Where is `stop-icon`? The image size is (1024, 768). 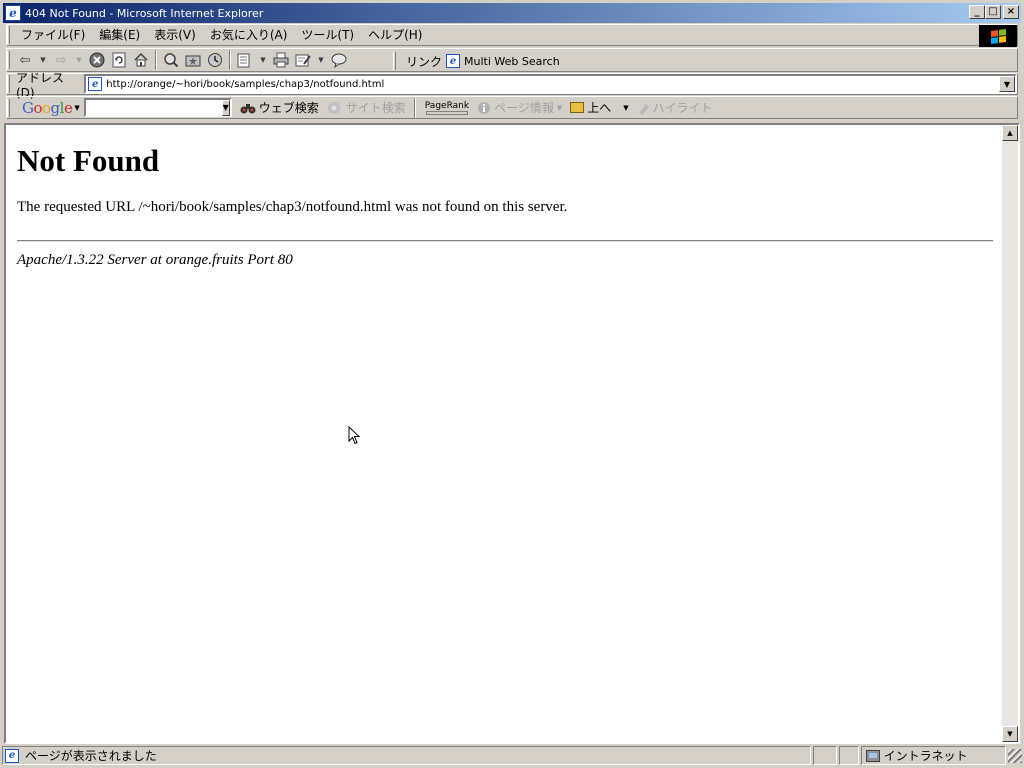 stop-icon is located at coordinates (97, 60).